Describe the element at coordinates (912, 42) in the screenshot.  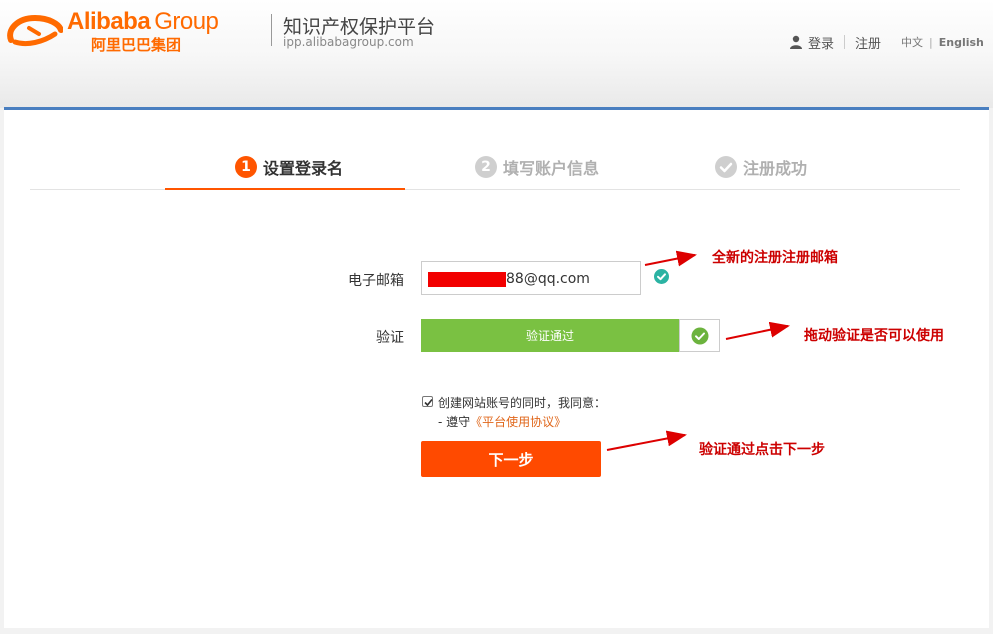
I see `lang-chinese-link: 中文` at that location.